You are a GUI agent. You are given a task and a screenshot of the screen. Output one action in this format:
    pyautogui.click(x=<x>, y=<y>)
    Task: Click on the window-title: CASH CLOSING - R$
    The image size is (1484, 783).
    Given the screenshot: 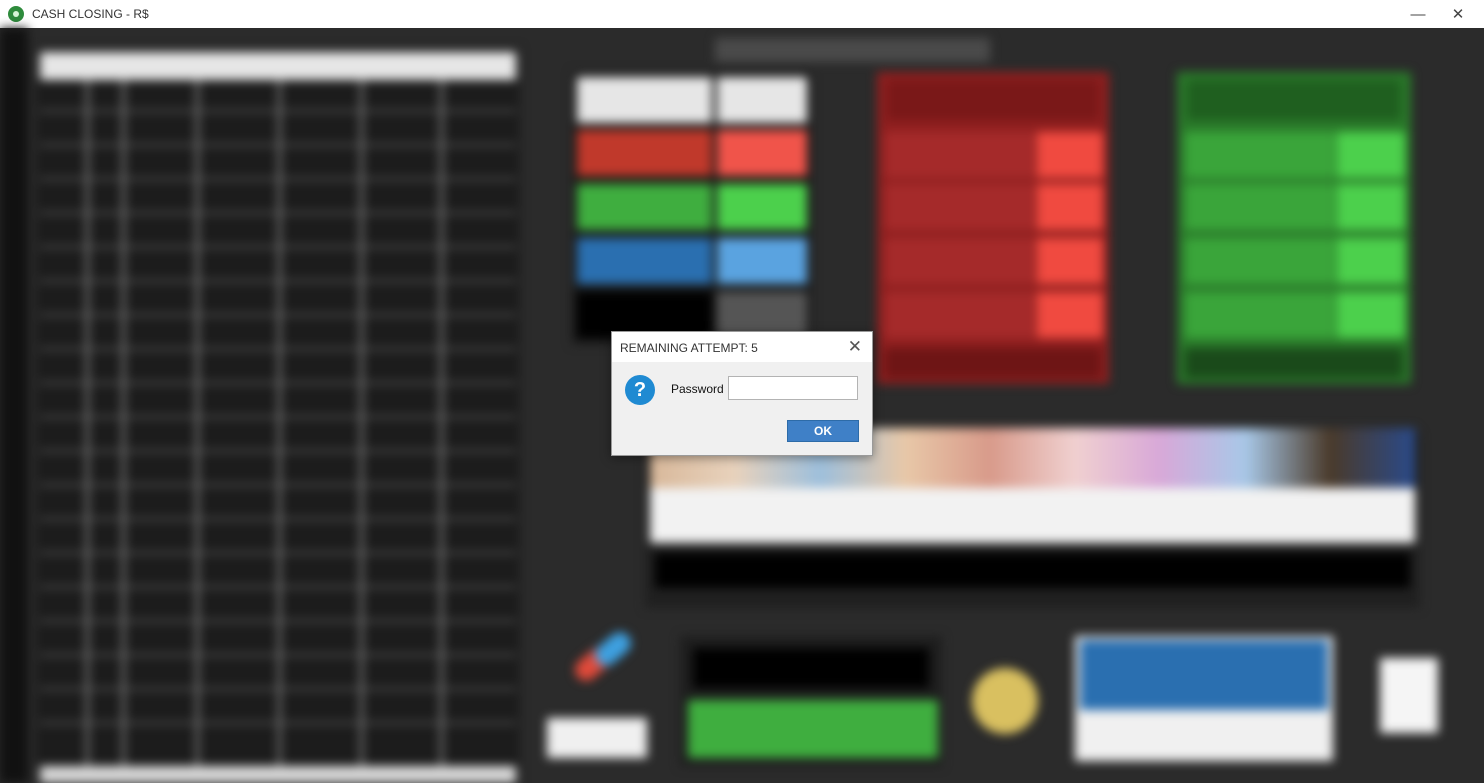 What is the action you would take?
    pyautogui.click(x=90, y=14)
    